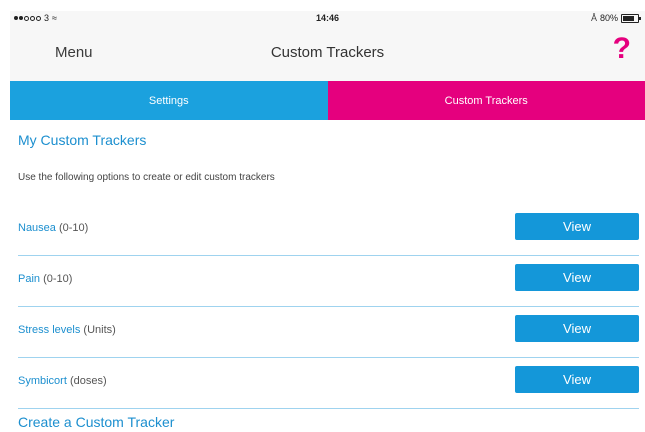  I want to click on tracker-label: Nausea (0-10), so click(53, 228).